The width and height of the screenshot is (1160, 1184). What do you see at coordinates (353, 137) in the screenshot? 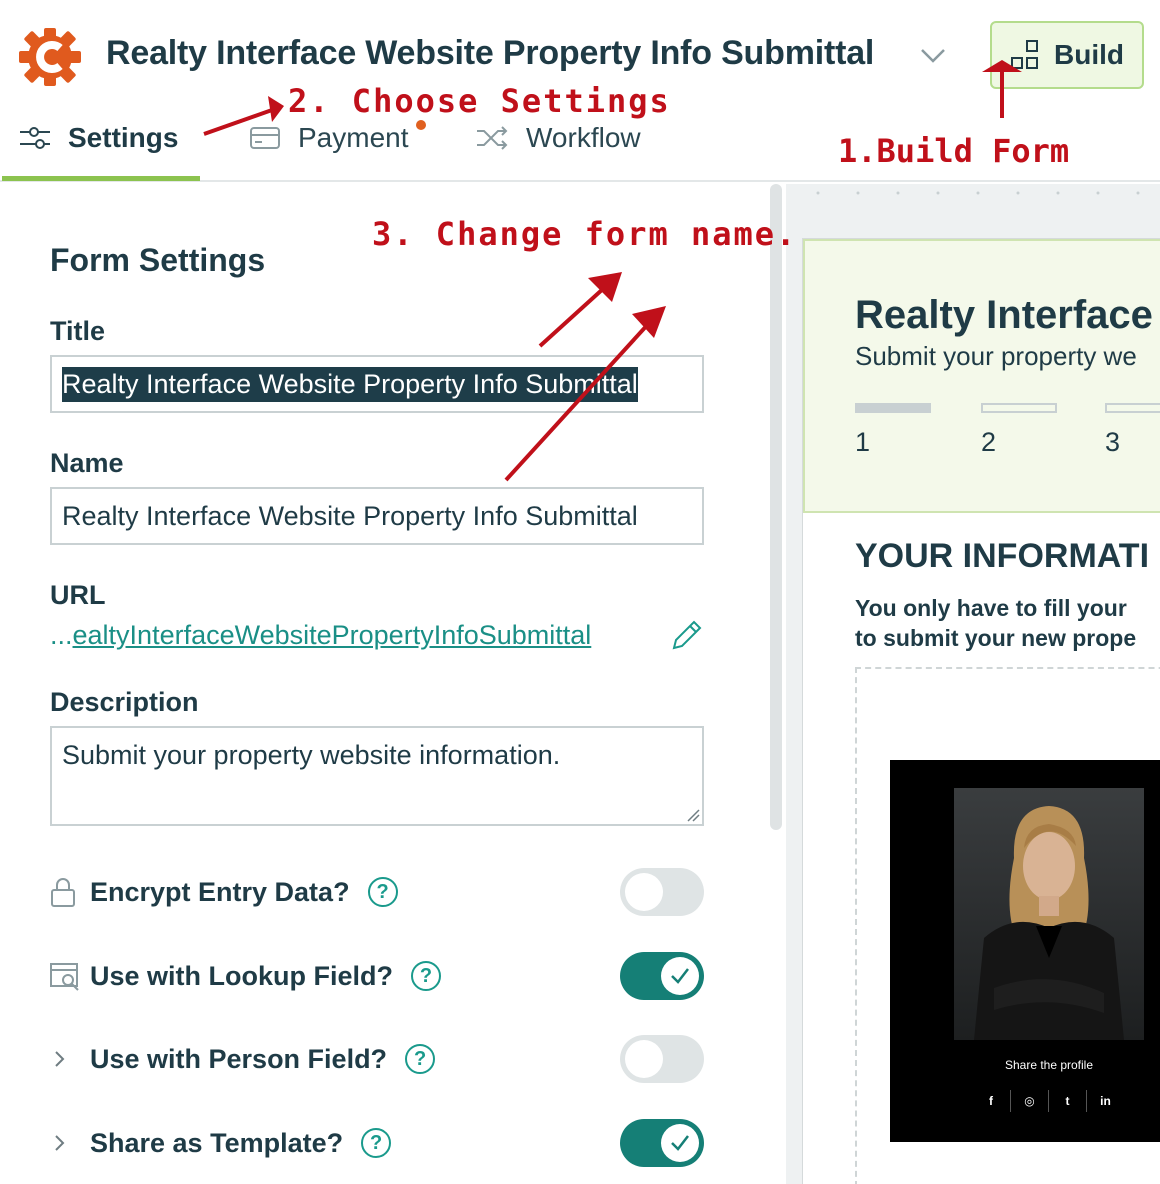
I see `tab-payment-label: Payment` at bounding box center [353, 137].